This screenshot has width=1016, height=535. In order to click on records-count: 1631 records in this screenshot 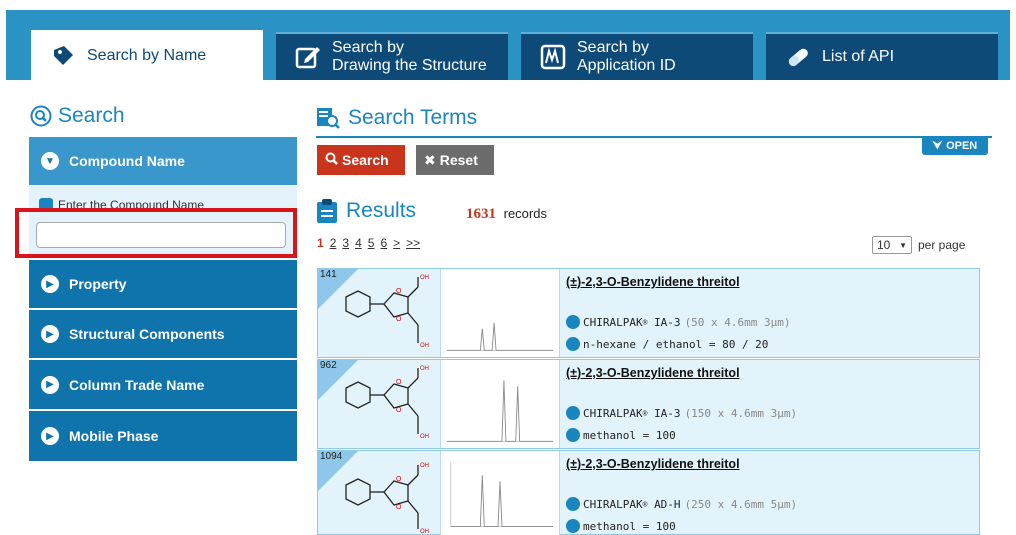, I will do `click(506, 214)`.